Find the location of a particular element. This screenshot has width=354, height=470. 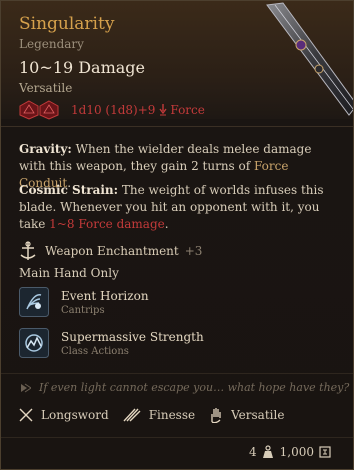

main-hand-only: Main Hand Only is located at coordinates (69, 273).